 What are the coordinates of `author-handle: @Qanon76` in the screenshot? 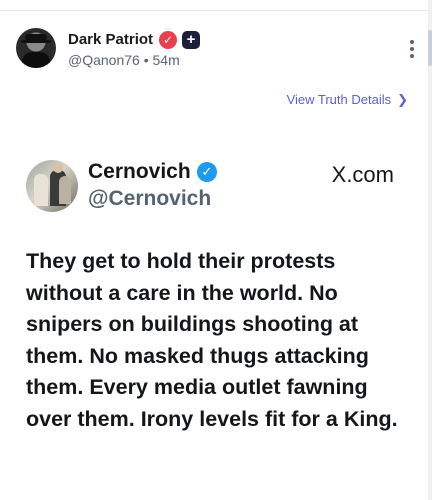 It's located at (104, 60).